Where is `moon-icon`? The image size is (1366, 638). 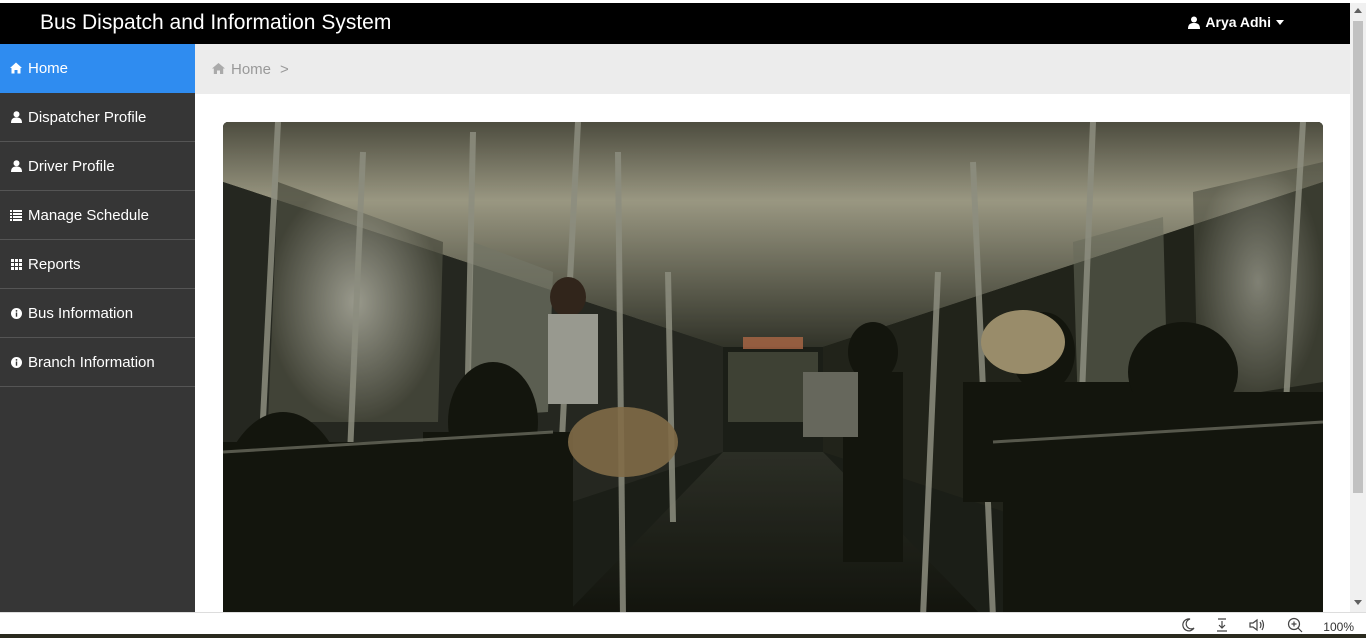
moon-icon is located at coordinates (1188, 626).